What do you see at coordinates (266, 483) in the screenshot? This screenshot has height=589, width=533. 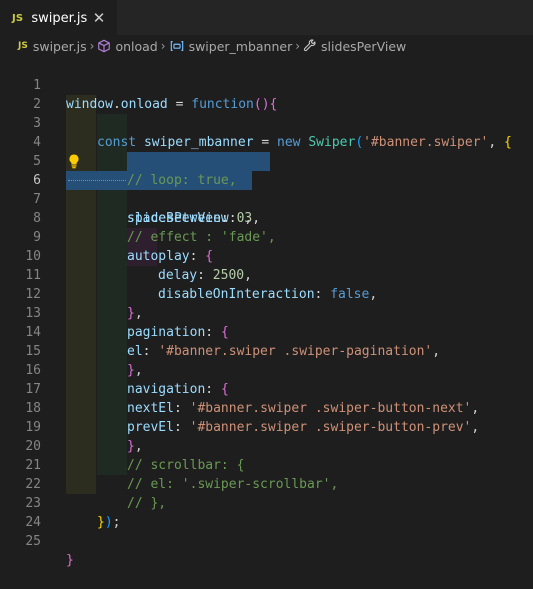 I see `code-line: 22 // },` at bounding box center [266, 483].